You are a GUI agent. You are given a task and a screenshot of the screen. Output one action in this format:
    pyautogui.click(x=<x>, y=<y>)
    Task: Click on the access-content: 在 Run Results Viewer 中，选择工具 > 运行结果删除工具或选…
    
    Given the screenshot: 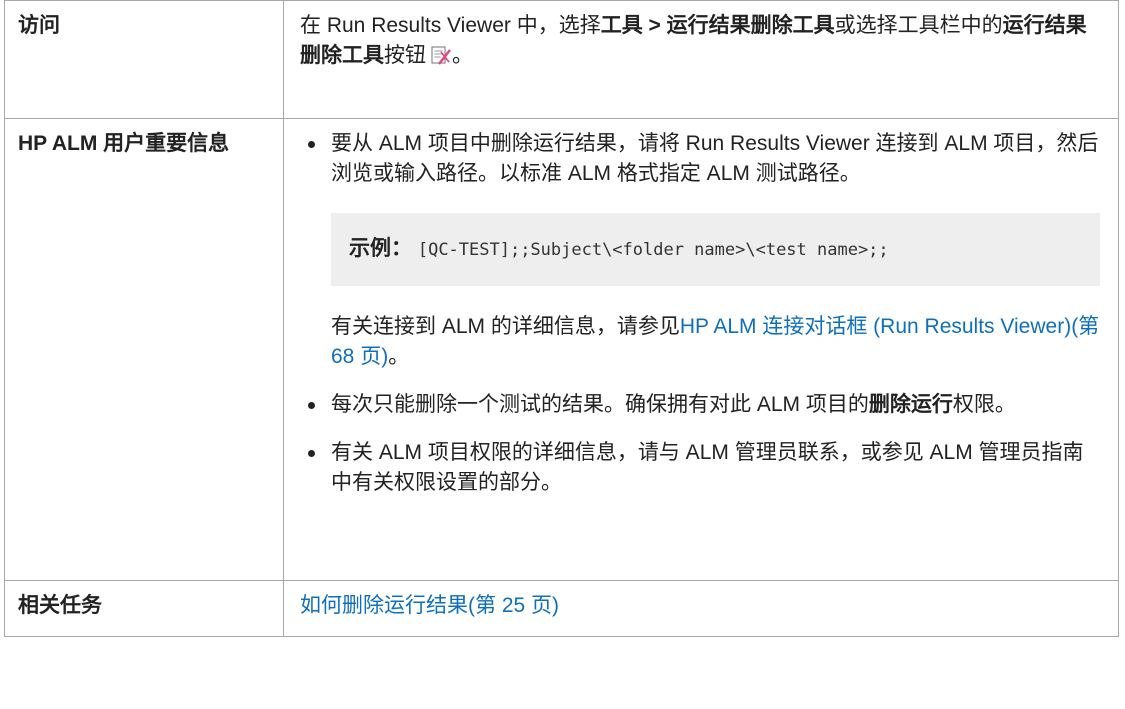 What is the action you would take?
    pyautogui.click(x=701, y=59)
    